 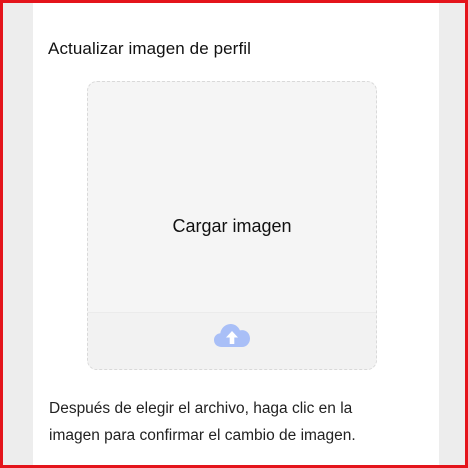 I want to click on upload-image-label: Cargar imagen, so click(x=232, y=226).